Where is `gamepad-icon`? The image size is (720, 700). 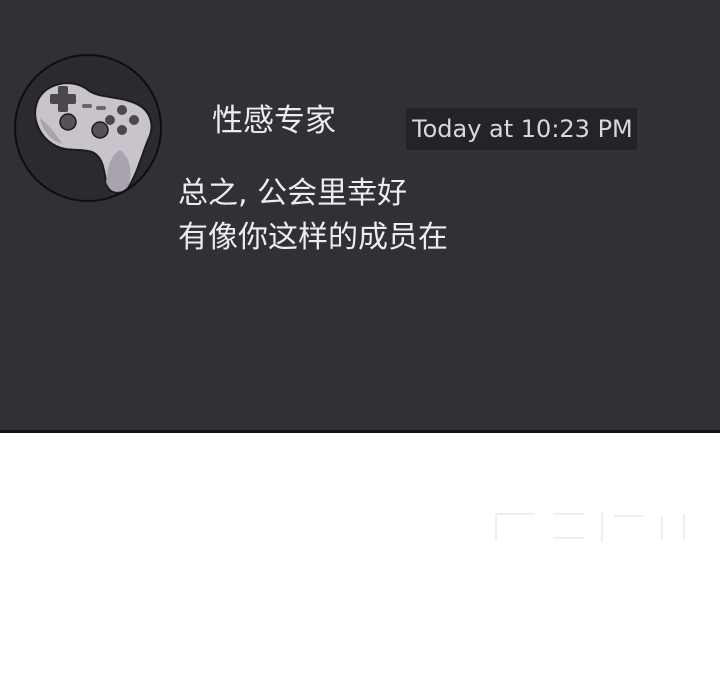 gamepad-icon is located at coordinates (93, 138).